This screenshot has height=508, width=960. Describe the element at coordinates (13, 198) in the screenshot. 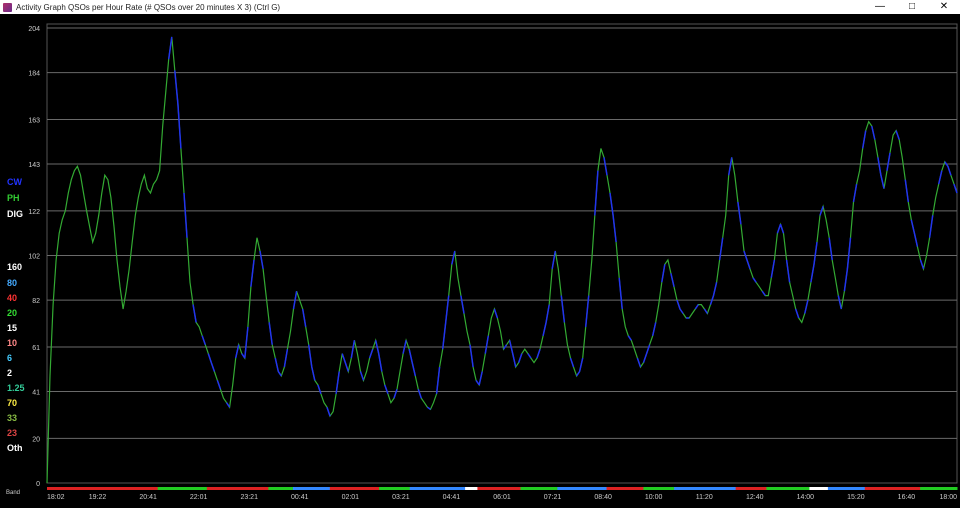

I see `legend-item-ph: PH` at that location.